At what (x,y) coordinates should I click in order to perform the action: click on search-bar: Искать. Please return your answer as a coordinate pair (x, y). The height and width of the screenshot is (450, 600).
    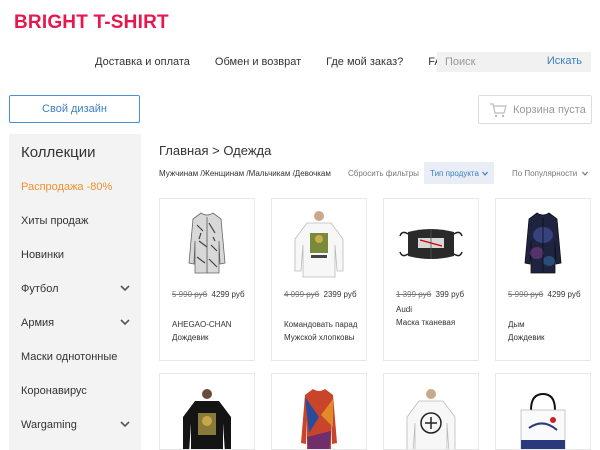
    Looking at the image, I should click on (514, 62).